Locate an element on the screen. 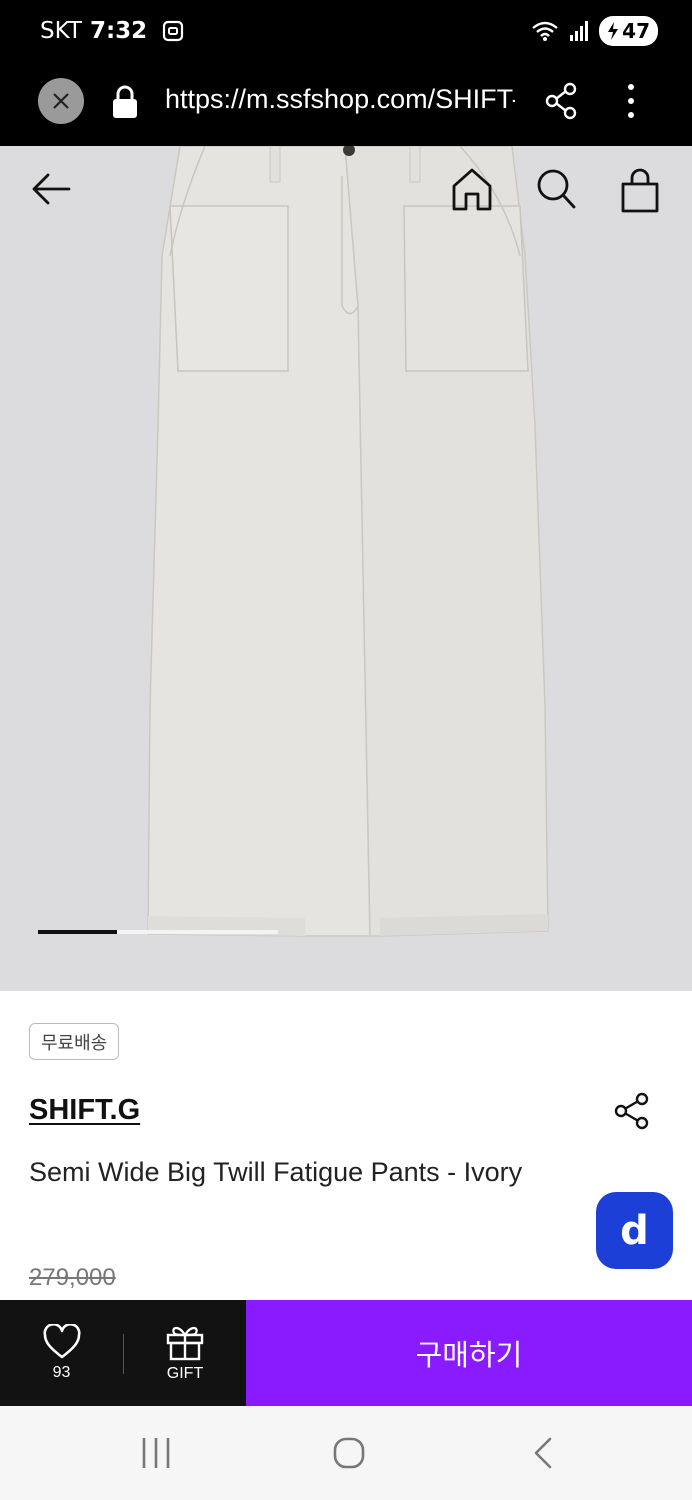  screenshot-icon is located at coordinates (173, 31).